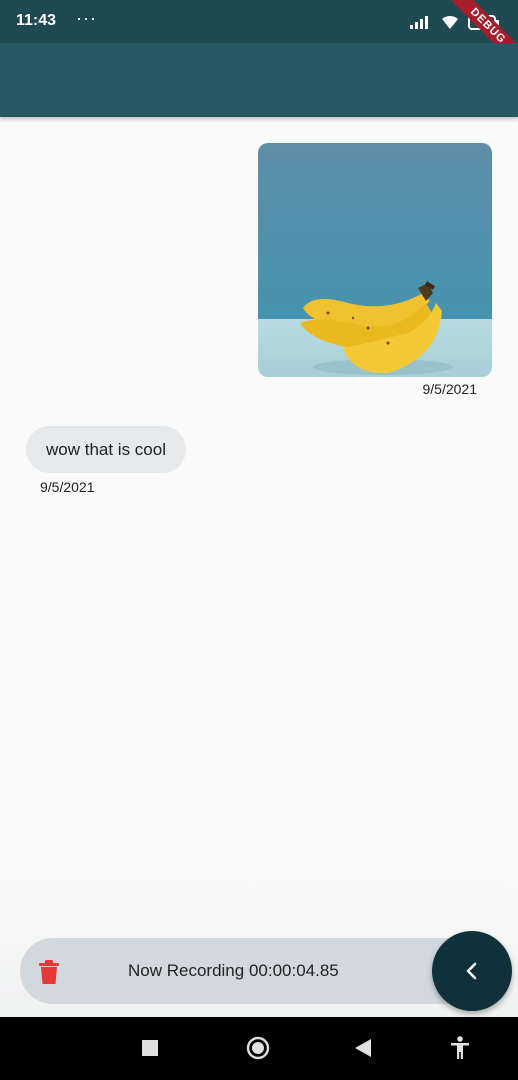  I want to click on accessibility-icon, so click(460, 1048).